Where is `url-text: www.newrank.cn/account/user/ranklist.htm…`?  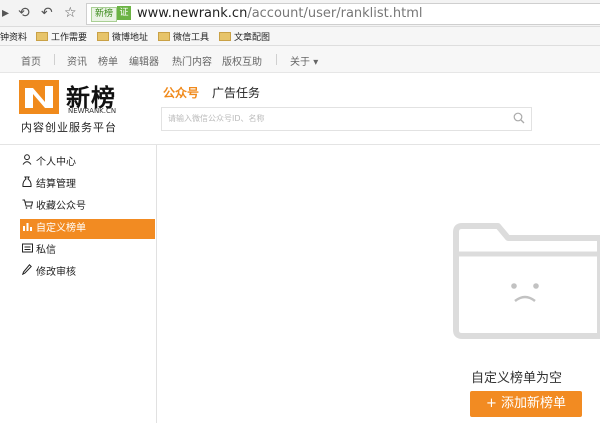 url-text: www.newrank.cn/account/user/ranklist.htm… is located at coordinates (280, 13).